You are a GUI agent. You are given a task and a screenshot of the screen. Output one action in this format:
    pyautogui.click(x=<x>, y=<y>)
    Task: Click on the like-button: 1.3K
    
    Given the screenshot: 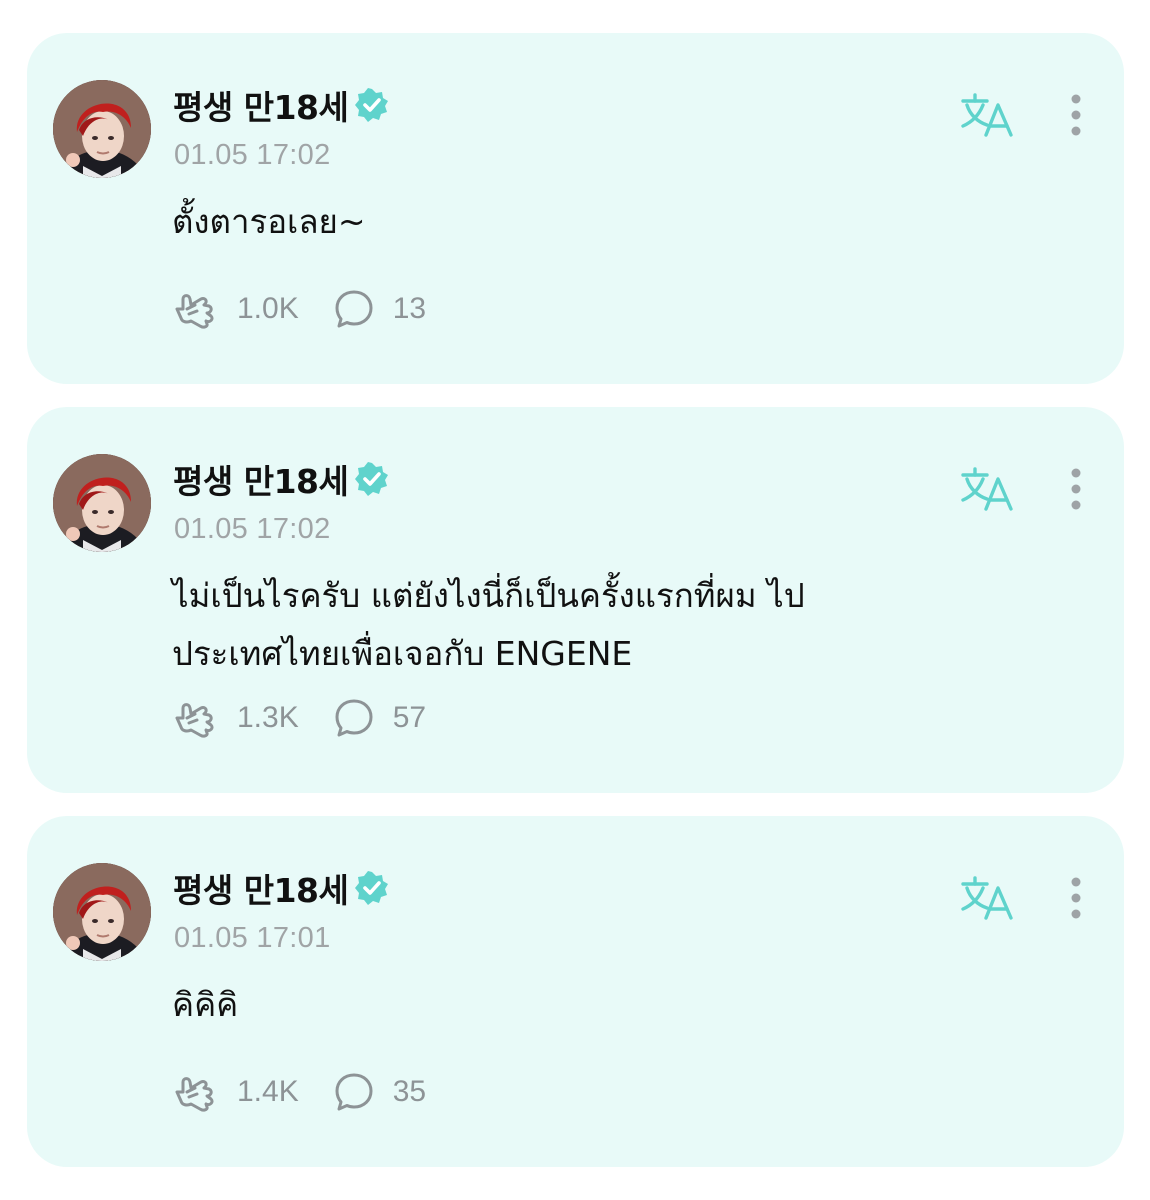 What is the action you would take?
    pyautogui.click(x=236, y=718)
    